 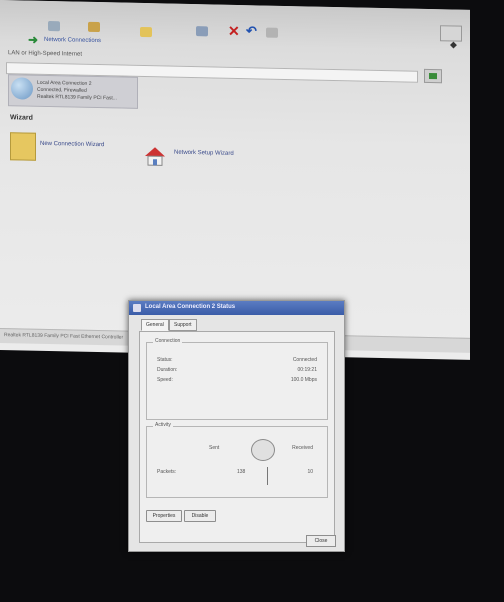 I want to click on dialog-title: Local Area Connection 2 Status, so click(x=190, y=307).